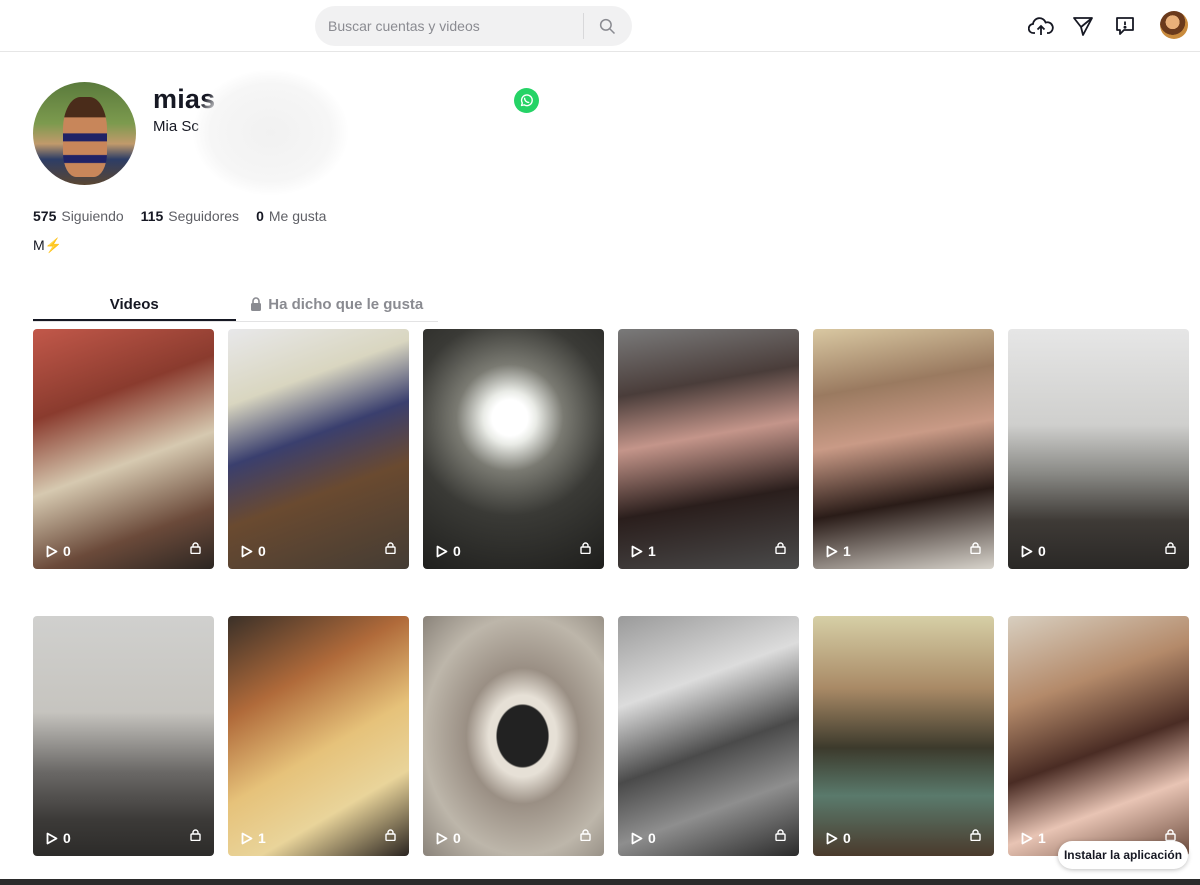  I want to click on profile-avatar, so click(84, 133).